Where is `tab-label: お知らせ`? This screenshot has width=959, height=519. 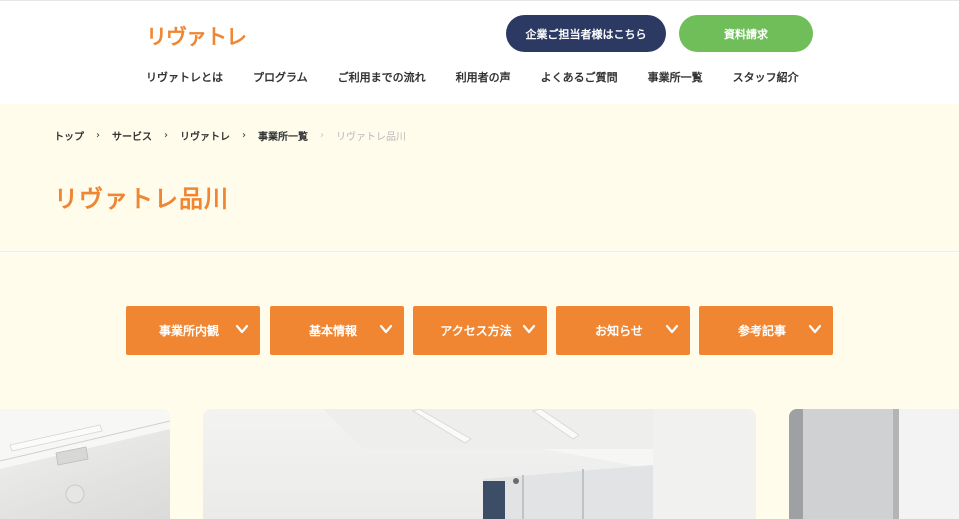 tab-label: お知らせ is located at coordinates (619, 331).